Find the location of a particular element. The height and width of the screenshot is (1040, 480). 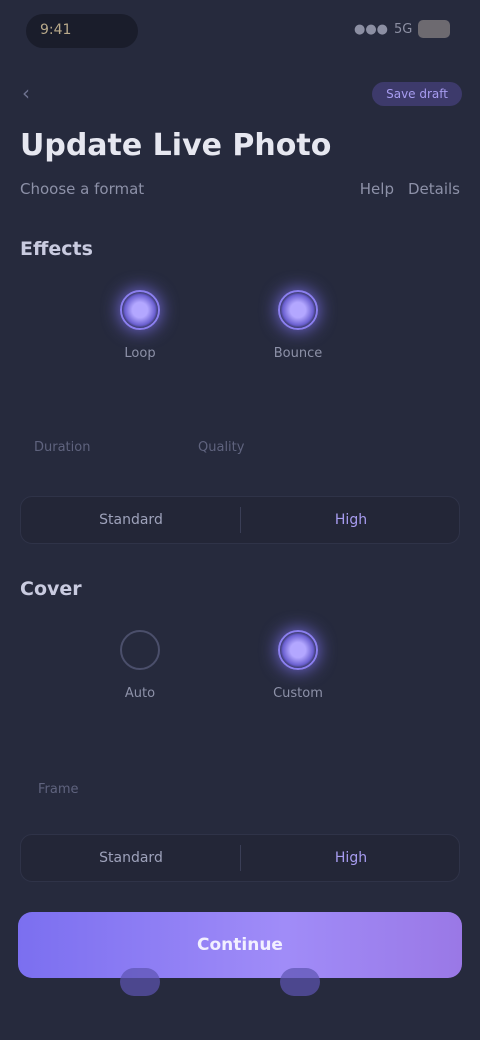

section-title-effects: Effects is located at coordinates (56, 249).